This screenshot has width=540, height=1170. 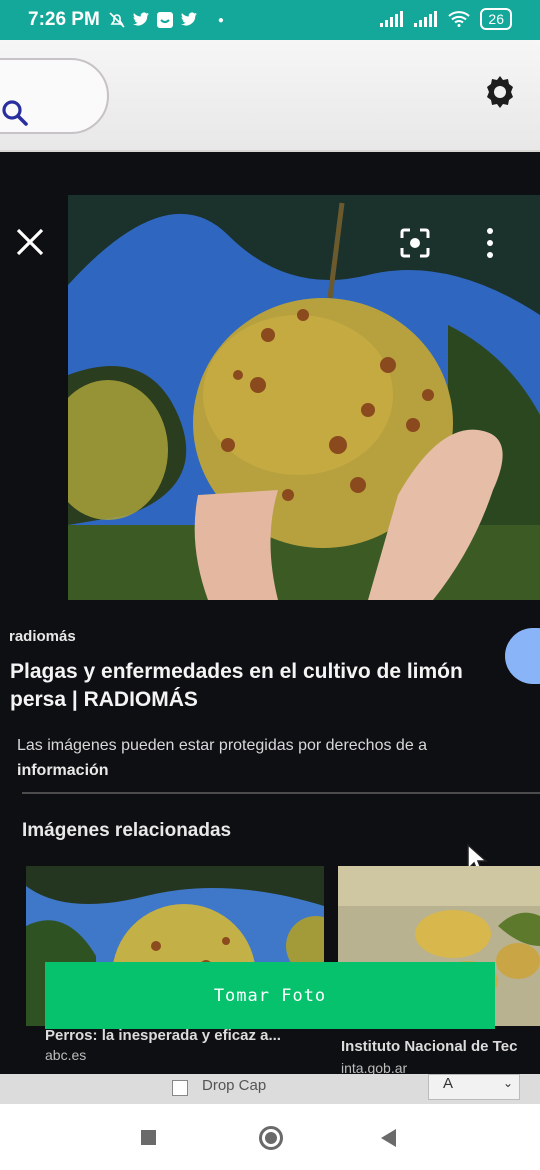 What do you see at coordinates (127, 830) in the screenshot?
I see `related-images-heading: Imágenes relacionadas` at bounding box center [127, 830].